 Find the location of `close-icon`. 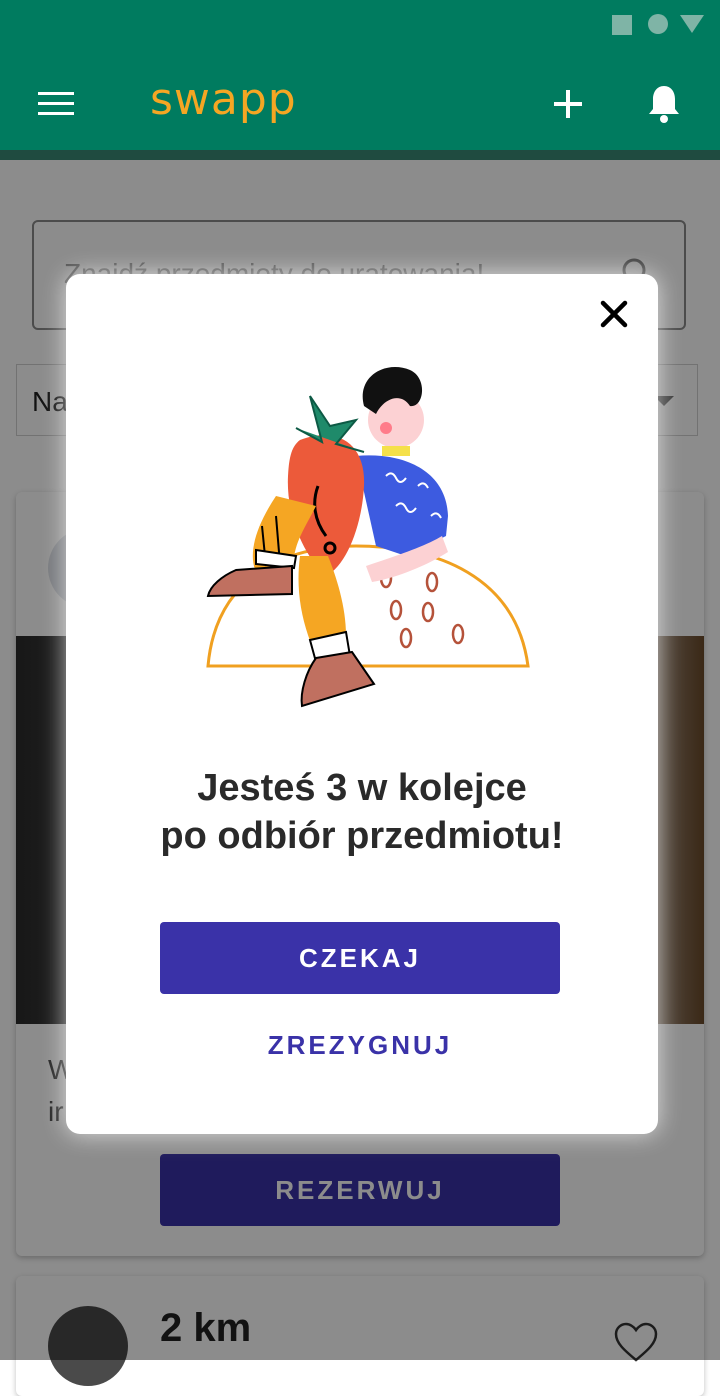

close-icon is located at coordinates (614, 314).